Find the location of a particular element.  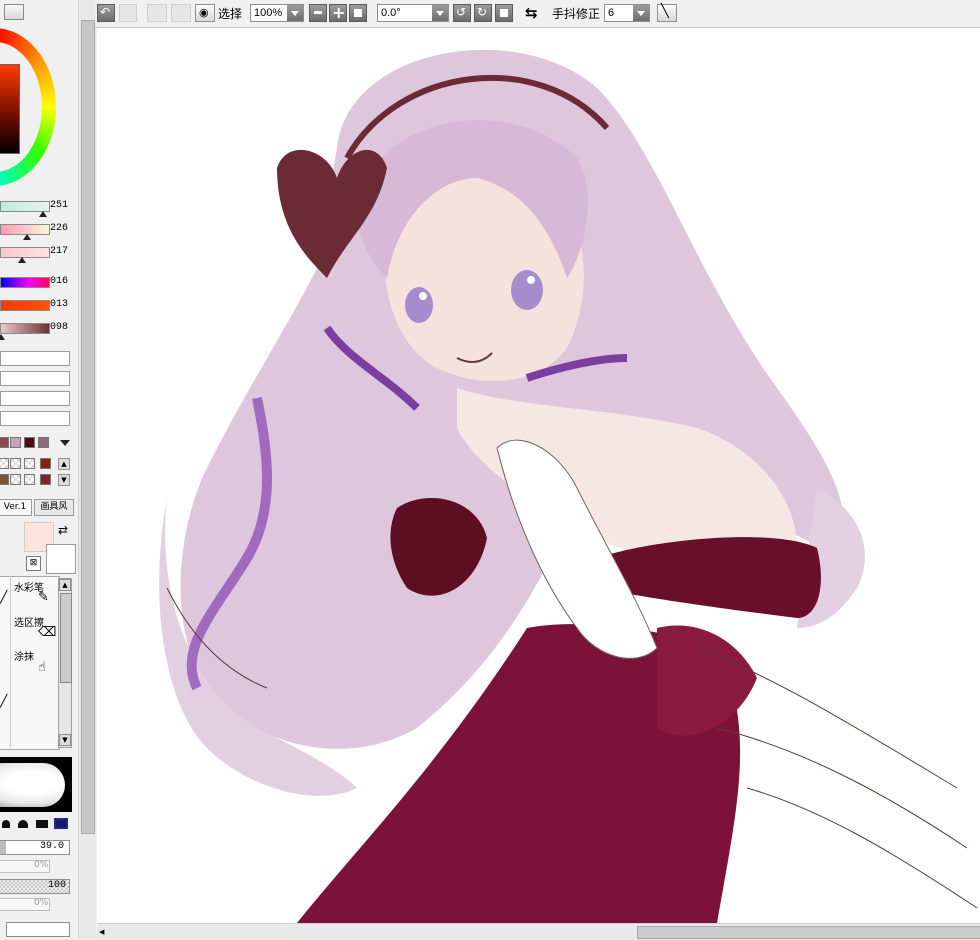

line-tool-icon: ╱ is located at coordinates (3, 701).